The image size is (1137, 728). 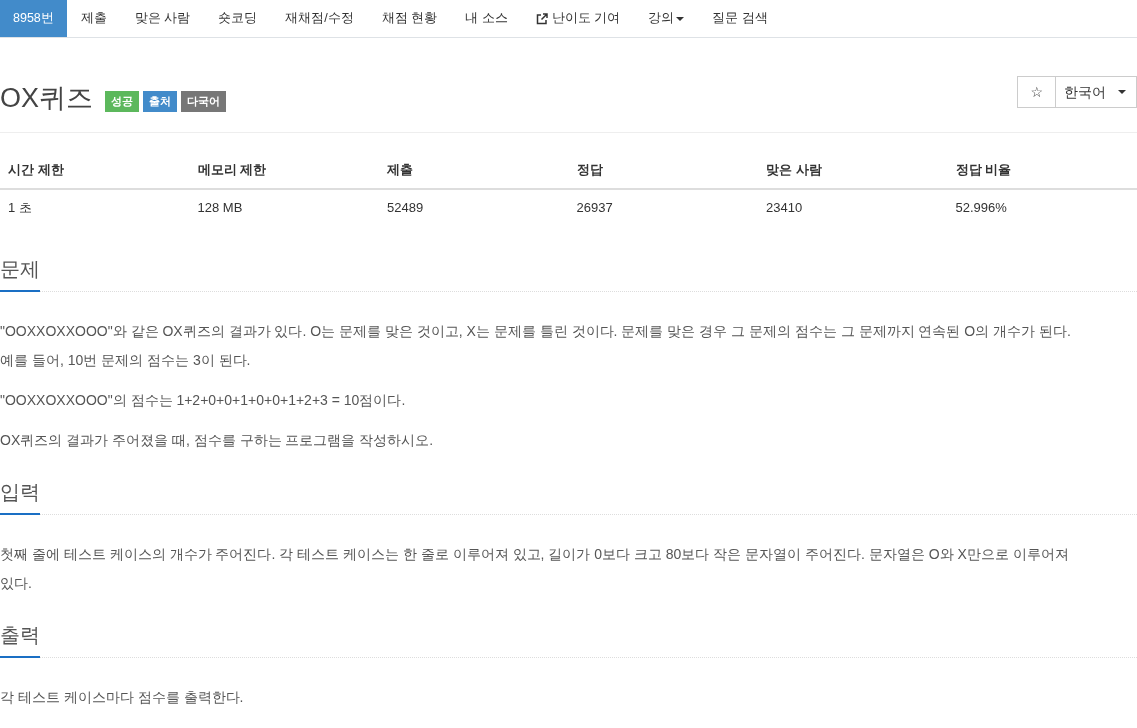 What do you see at coordinates (474, 207) in the screenshot?
I see `table-cell: 52489` at bounding box center [474, 207].